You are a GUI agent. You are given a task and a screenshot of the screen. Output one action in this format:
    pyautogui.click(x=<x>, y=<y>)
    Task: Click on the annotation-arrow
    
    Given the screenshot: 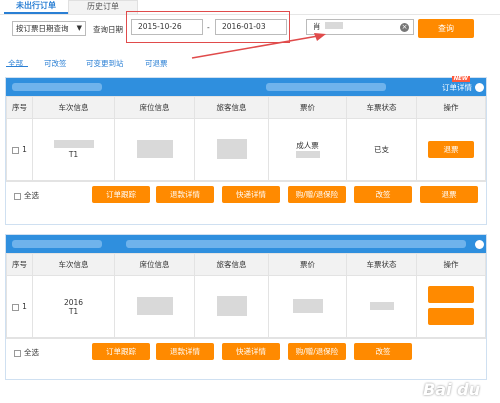 What is the action you would take?
    pyautogui.click(x=258, y=46)
    